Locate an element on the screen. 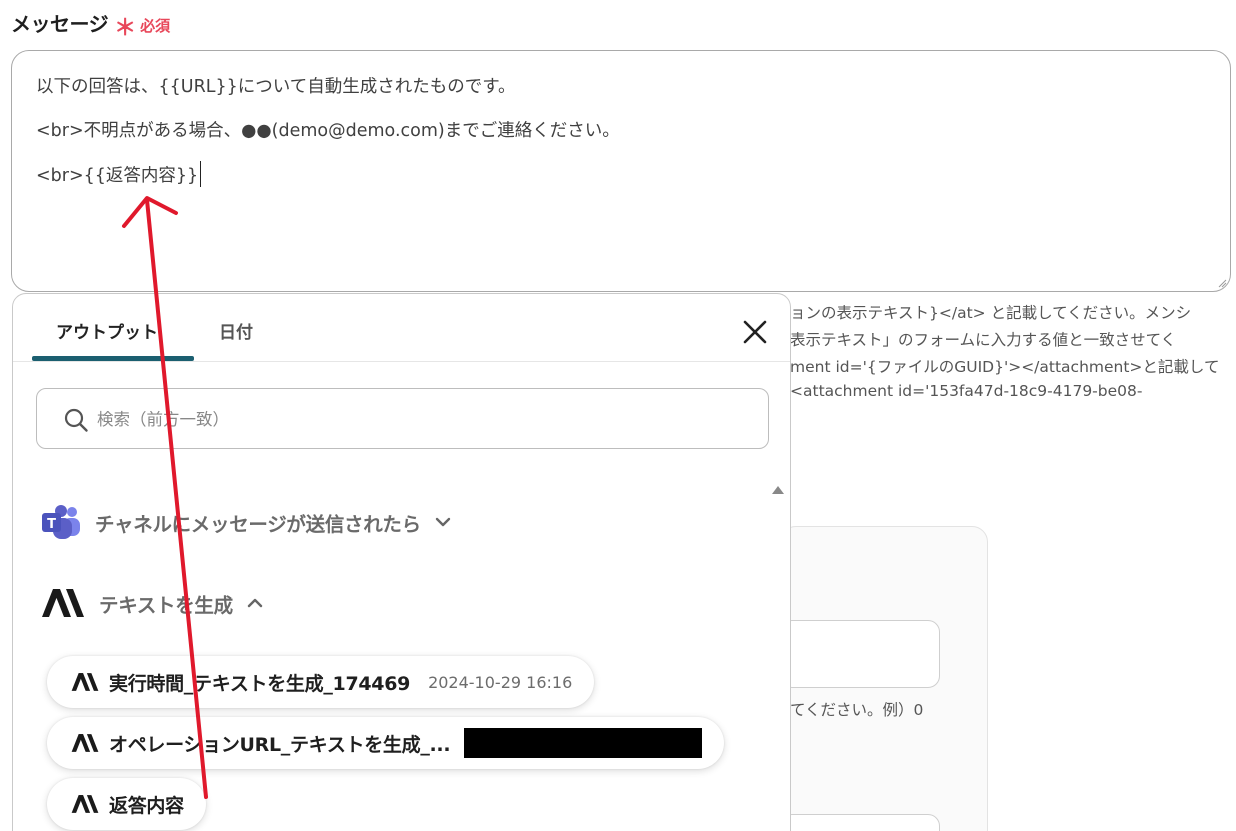  background-hint-text: てください。例）0 is located at coordinates (857, 710).